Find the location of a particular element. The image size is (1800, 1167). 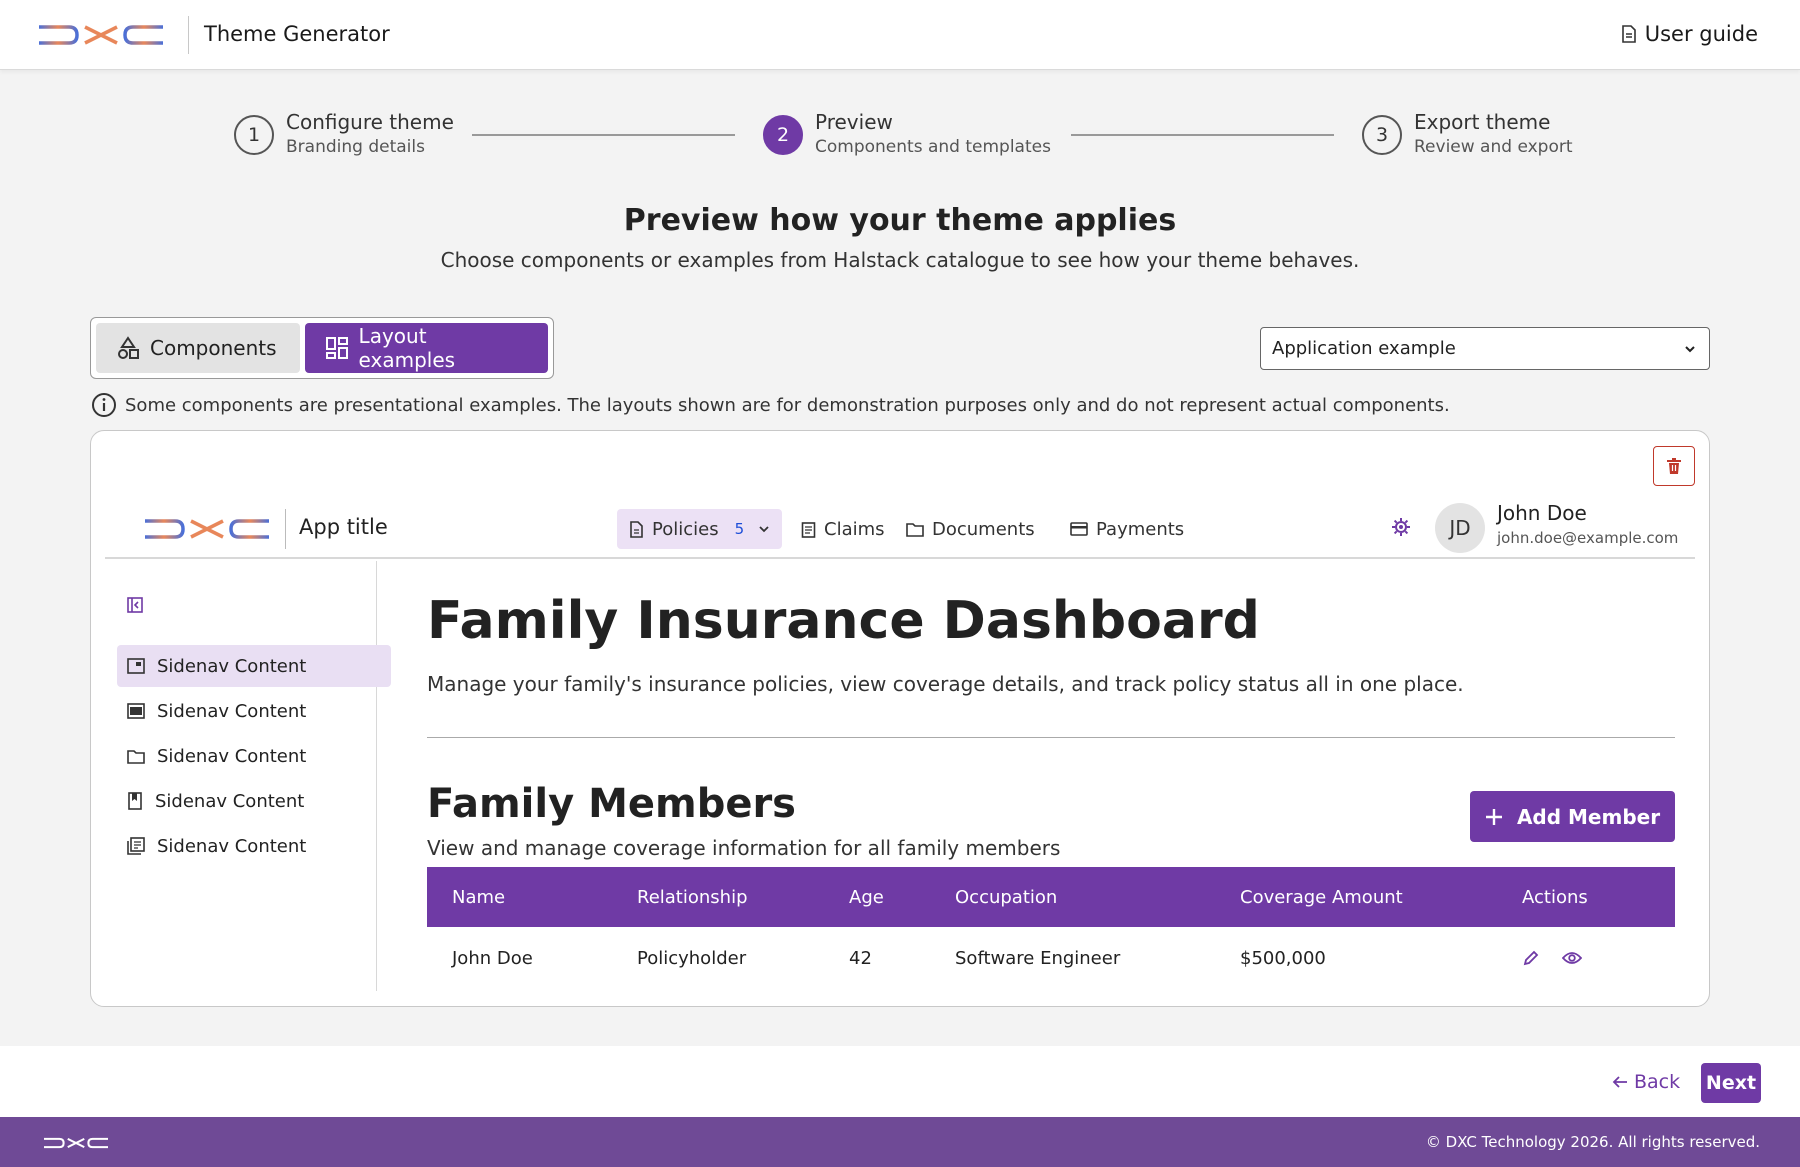

view-icon is located at coordinates (1572, 958).